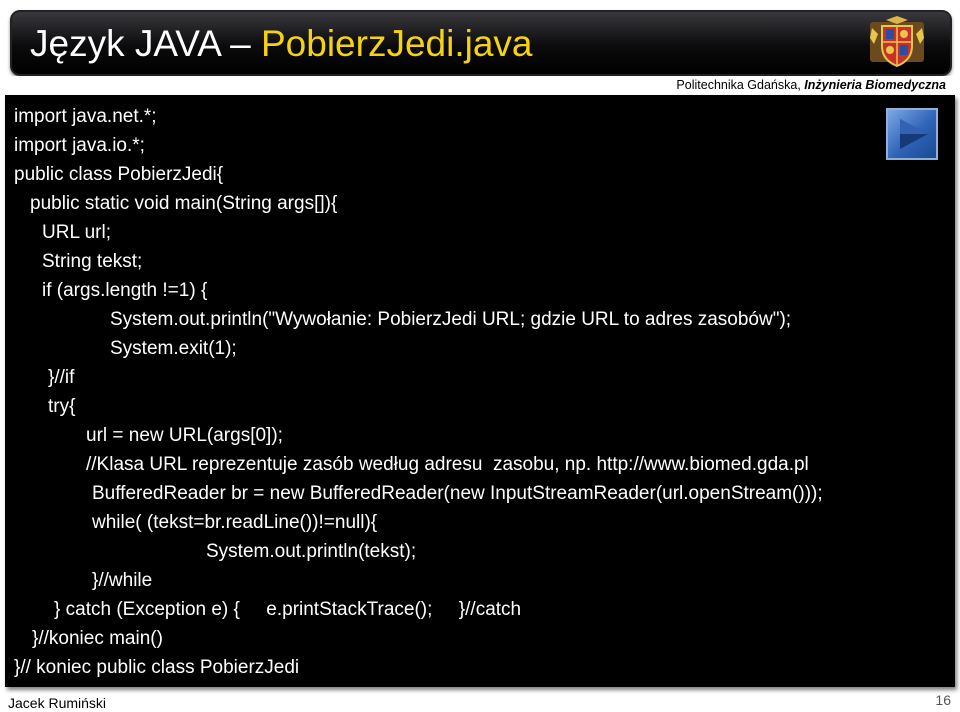 Image resolution: width=960 pixels, height=712 pixels. I want to click on slide-title: Język JAVA – PobierzJedi.java, so click(281, 44).